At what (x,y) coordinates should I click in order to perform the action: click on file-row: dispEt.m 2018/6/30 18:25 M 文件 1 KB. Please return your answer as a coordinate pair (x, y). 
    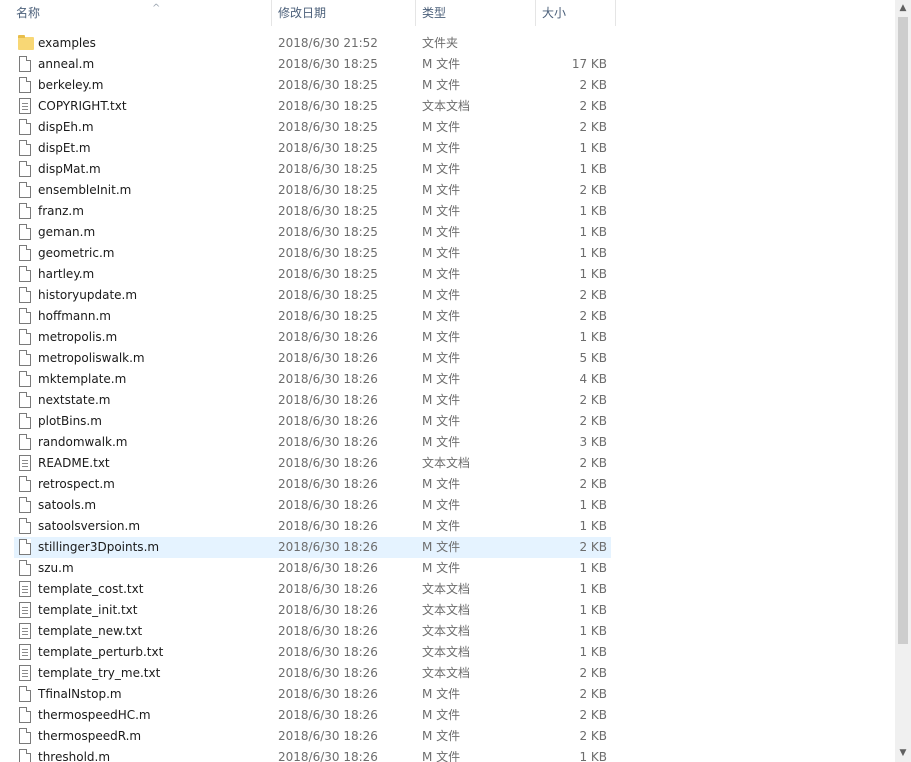
    Looking at the image, I should click on (312, 148).